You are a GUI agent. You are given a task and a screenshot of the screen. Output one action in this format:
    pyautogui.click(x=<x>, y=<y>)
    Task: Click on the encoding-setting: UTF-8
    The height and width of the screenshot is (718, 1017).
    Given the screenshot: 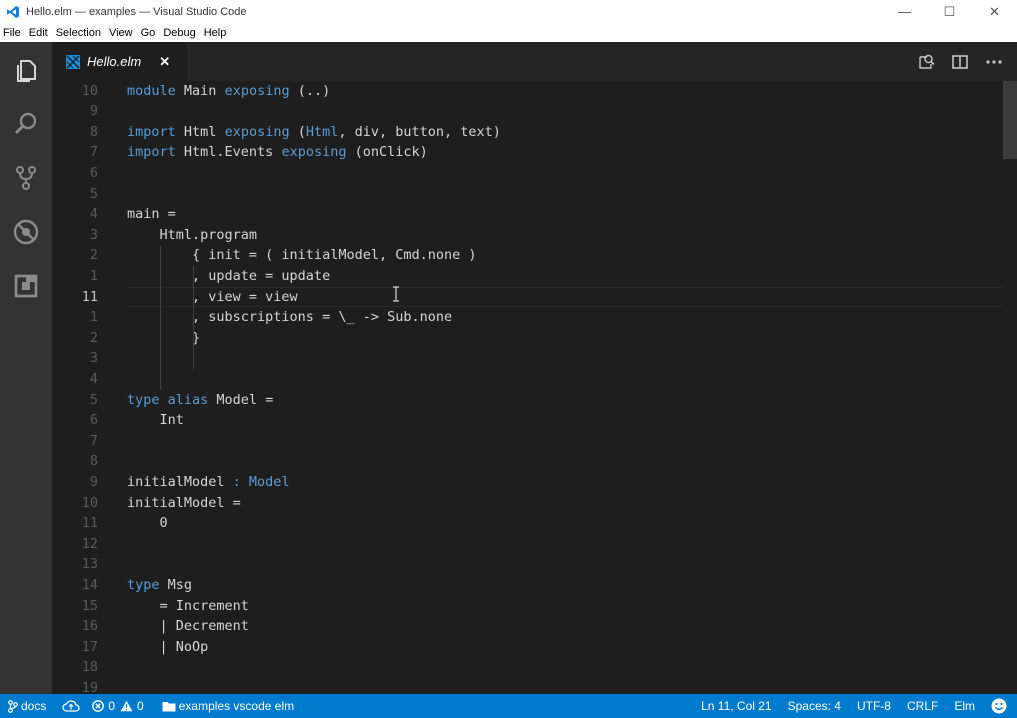 What is the action you would take?
    pyautogui.click(x=874, y=706)
    